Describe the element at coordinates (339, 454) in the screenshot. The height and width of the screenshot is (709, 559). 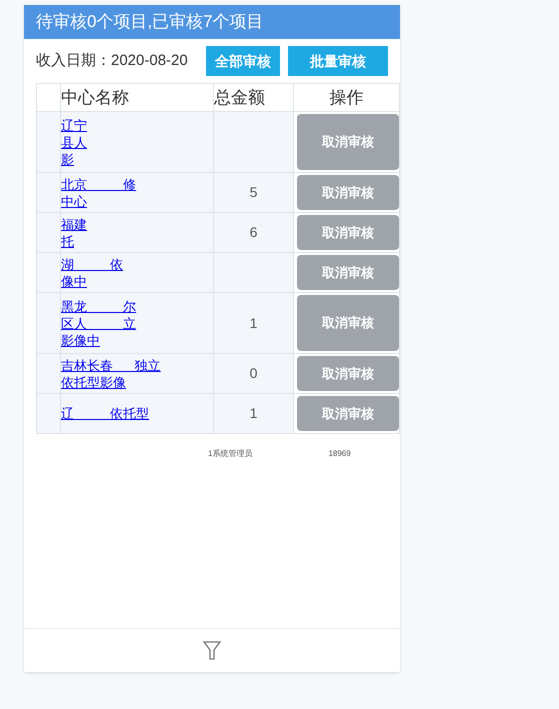
I see `phone-text: 18969` at that location.